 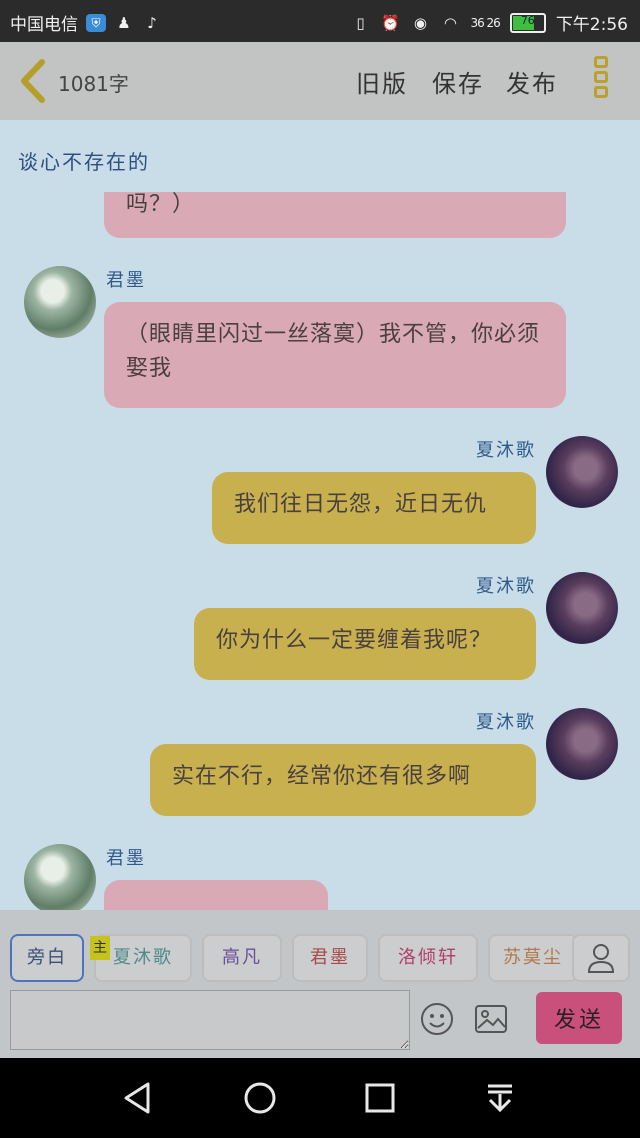 What do you see at coordinates (320, 81) in the screenshot?
I see `editor-toolbar: 1081字 旧版 保存 发布` at bounding box center [320, 81].